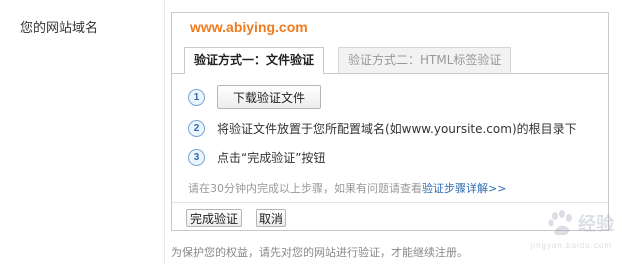  What do you see at coordinates (397, 128) in the screenshot?
I see `step-2-text: 将验证文件放置于您所配置域名(如www.yoursite.com)的根目录下` at bounding box center [397, 128].